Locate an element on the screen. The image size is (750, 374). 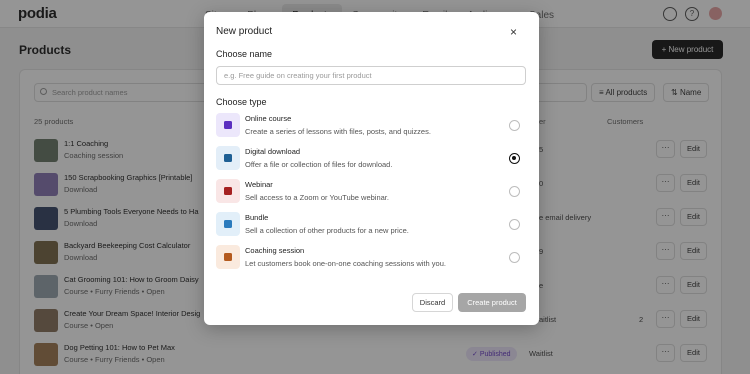
webinar-icon is located at coordinates (228, 191).